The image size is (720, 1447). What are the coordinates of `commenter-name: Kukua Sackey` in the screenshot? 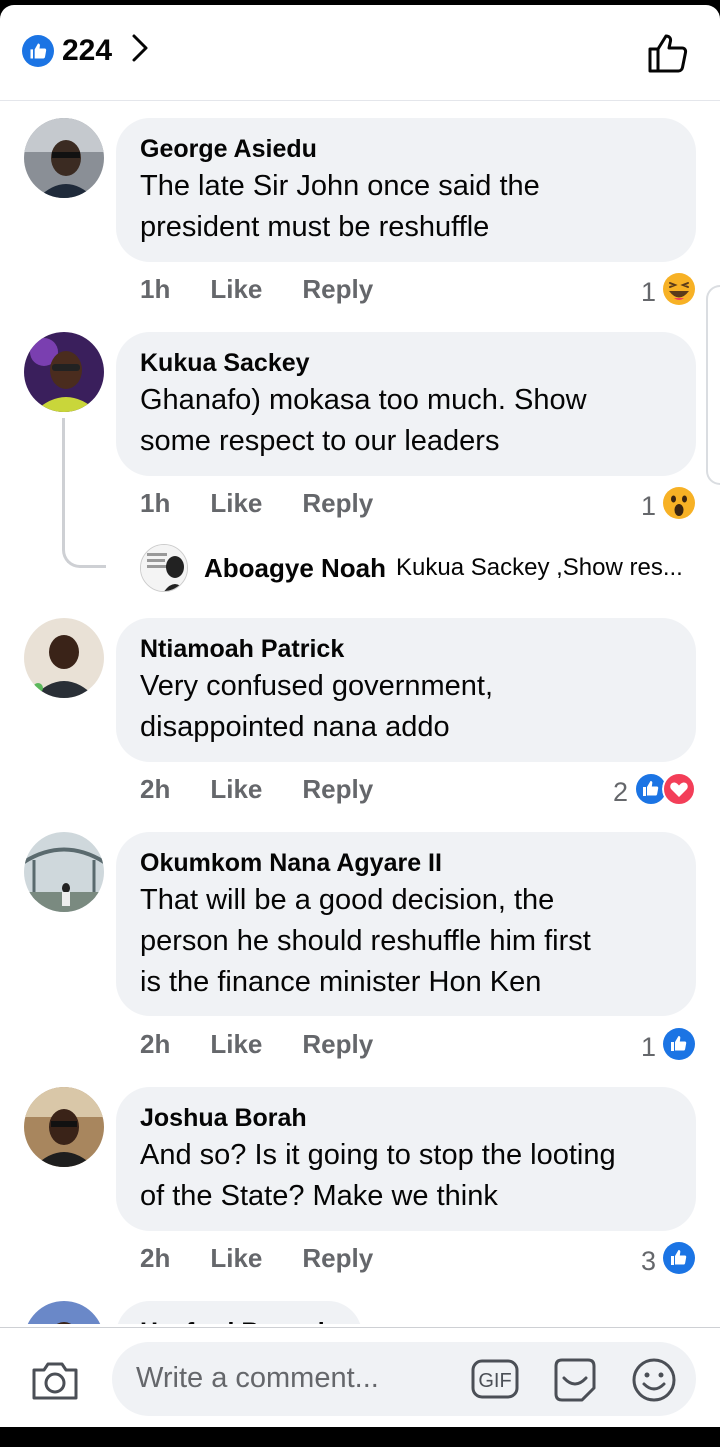 It's located at (406, 363).